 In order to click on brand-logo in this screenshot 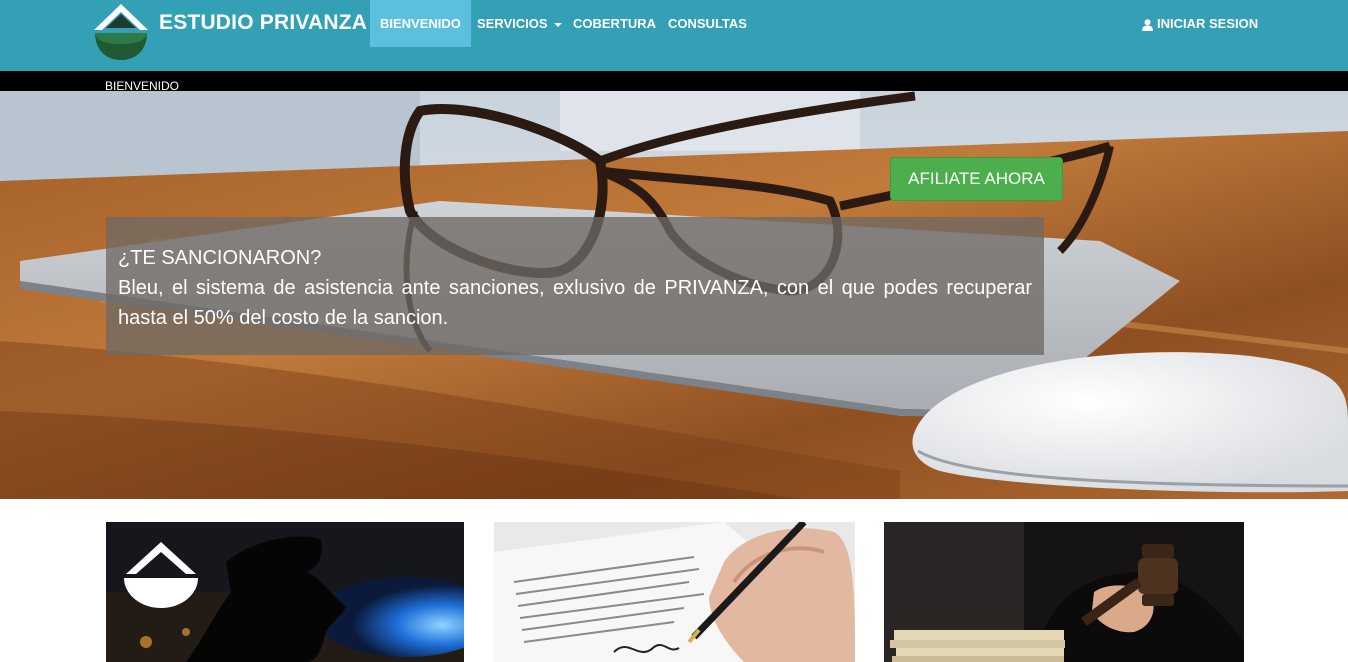, I will do `click(121, 32)`.